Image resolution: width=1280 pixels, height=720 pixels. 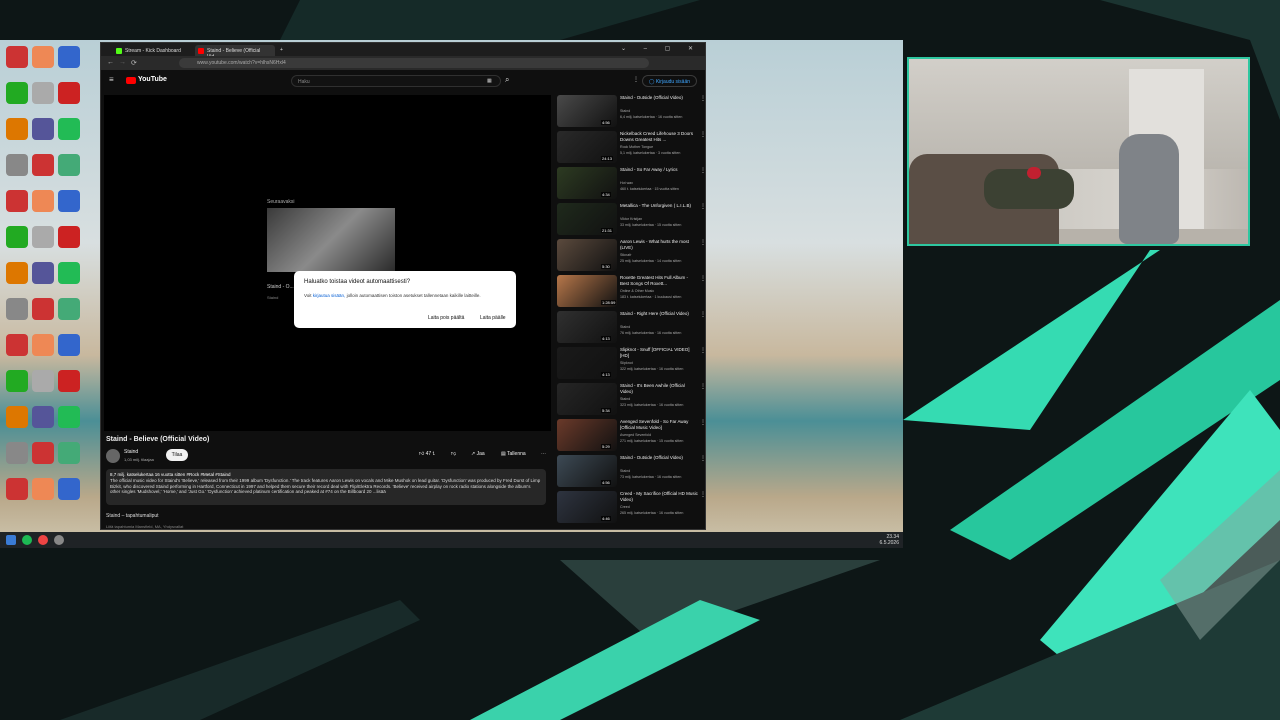 I want to click on channel-name: Staind, so click(x=131, y=452).